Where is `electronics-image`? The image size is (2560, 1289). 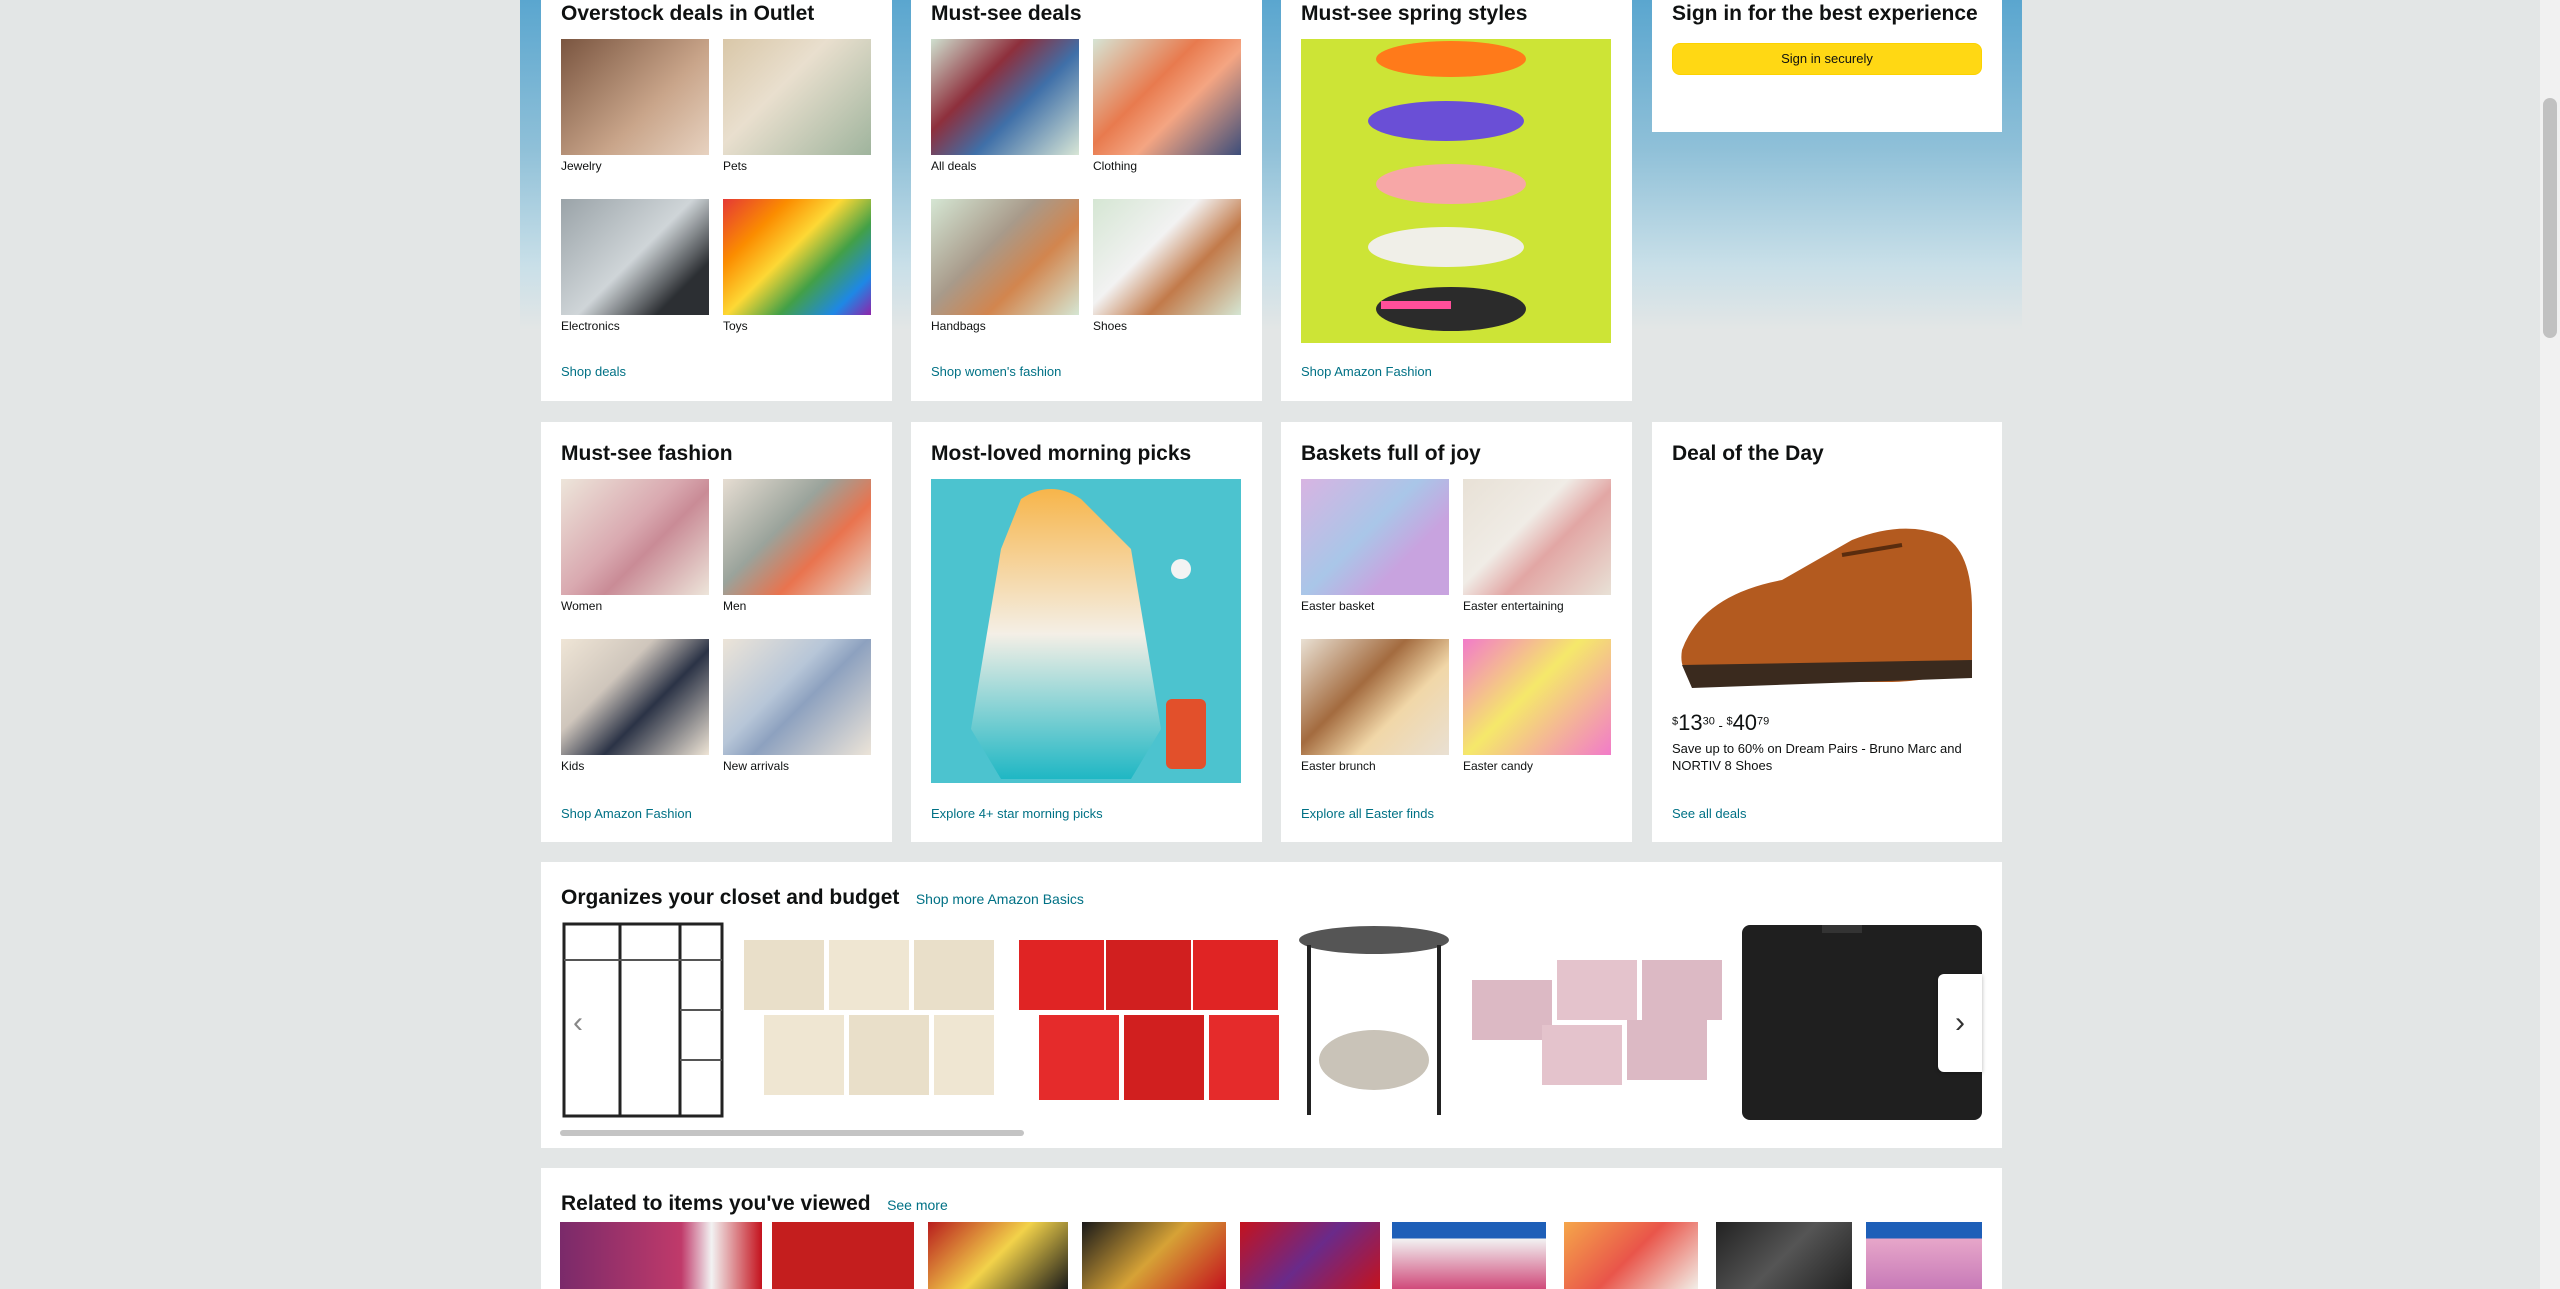
electronics-image is located at coordinates (635, 257).